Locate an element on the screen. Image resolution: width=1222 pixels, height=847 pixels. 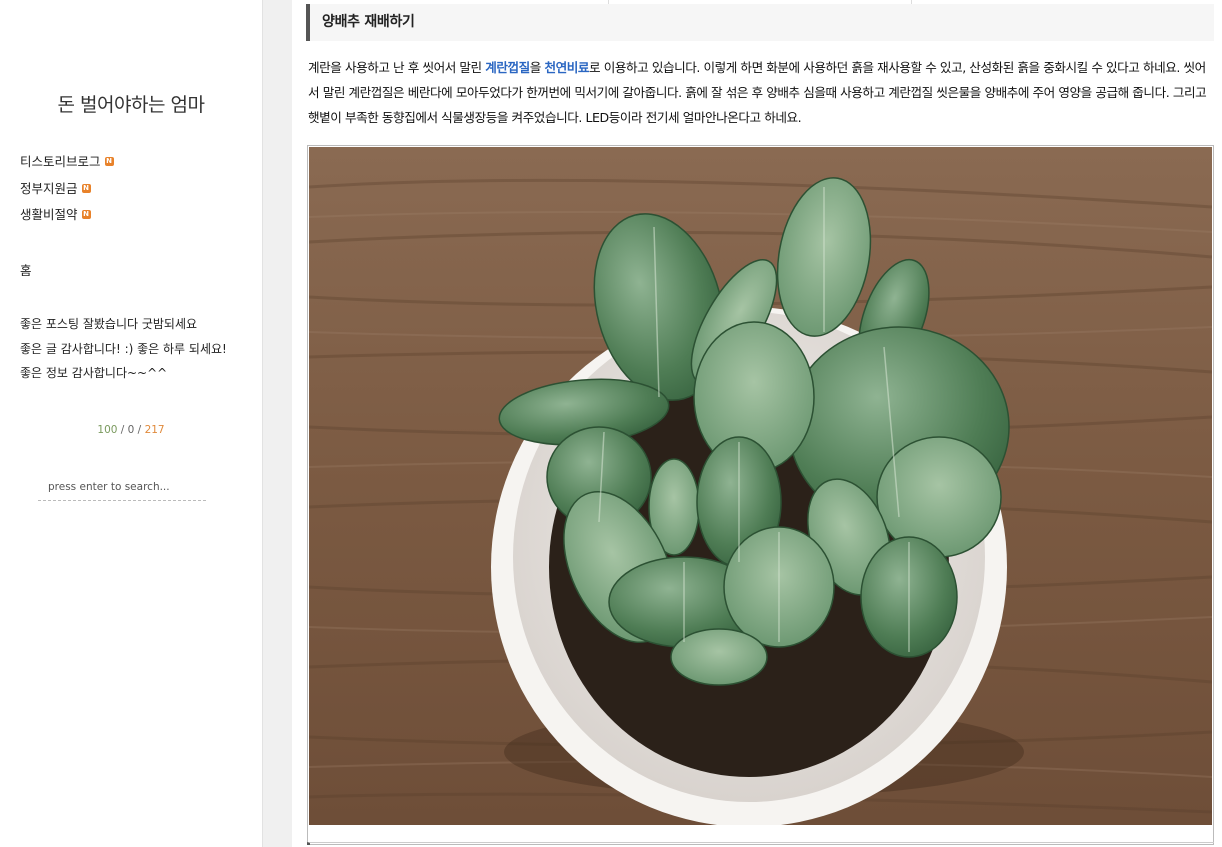
category-item: 생활비절약 N is located at coordinates (67, 218).